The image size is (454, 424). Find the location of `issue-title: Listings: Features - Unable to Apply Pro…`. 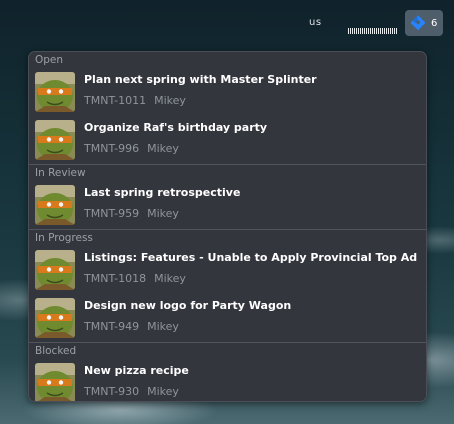

issue-title: Listings: Features - Unable to Apply Pro… is located at coordinates (251, 257).